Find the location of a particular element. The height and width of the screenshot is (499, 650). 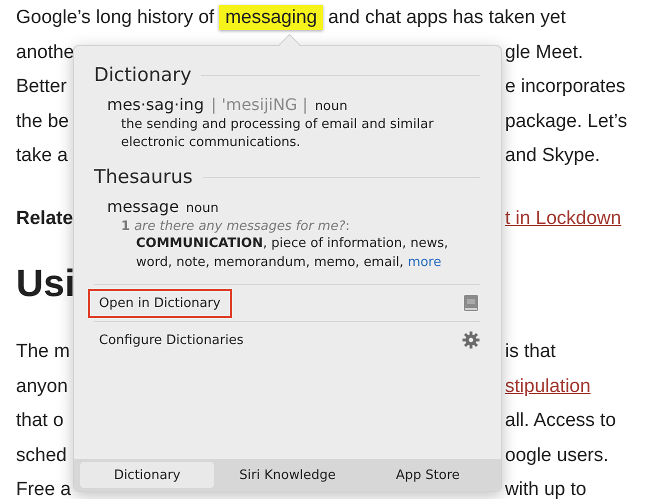

section-heading: Usi is located at coordinates (46, 284).